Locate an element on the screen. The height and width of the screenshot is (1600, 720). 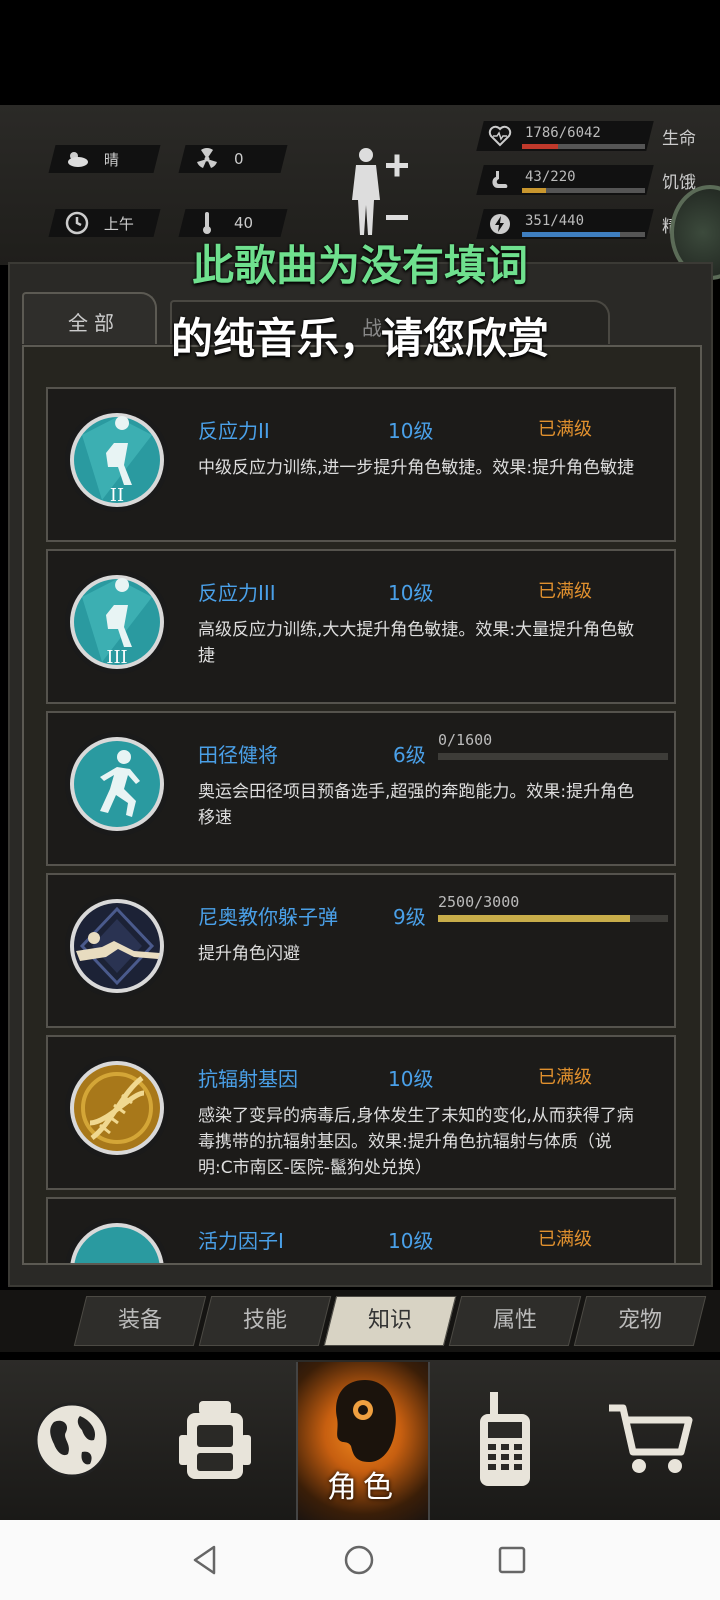
svg-text: III is located at coordinates (116, 657).